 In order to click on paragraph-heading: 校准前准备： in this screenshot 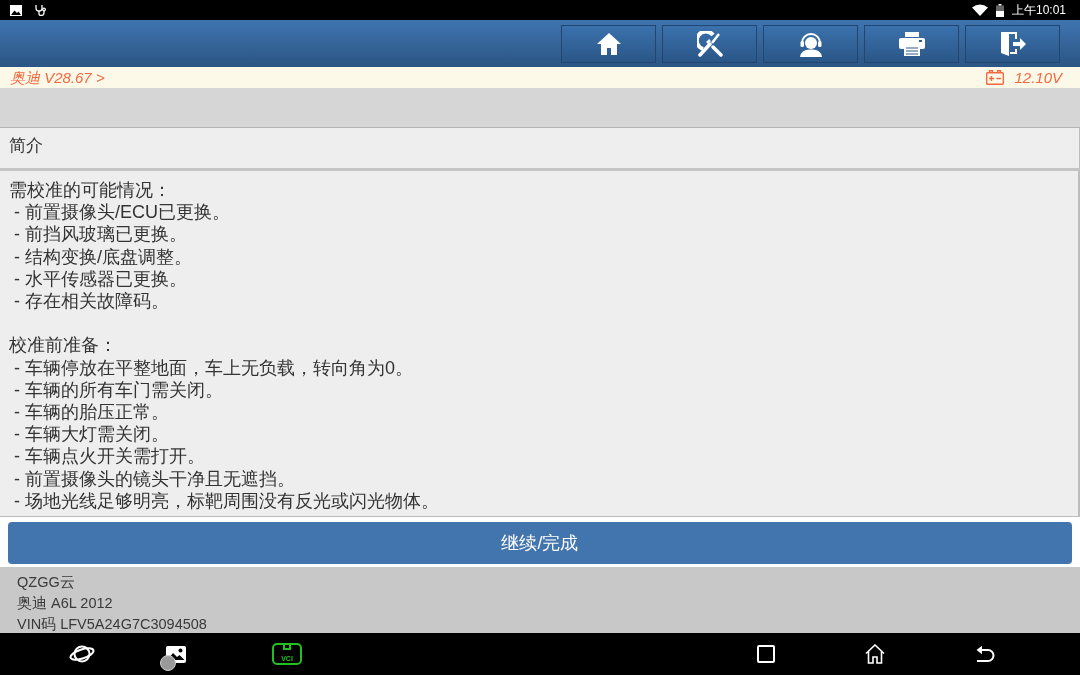, I will do `click(63, 345)`.